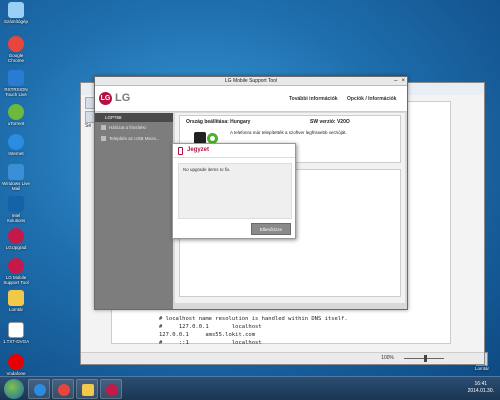  What do you see at coordinates (198, 150) in the screenshot?
I see `dialog-title: Jegyzet` at bounding box center [198, 150].